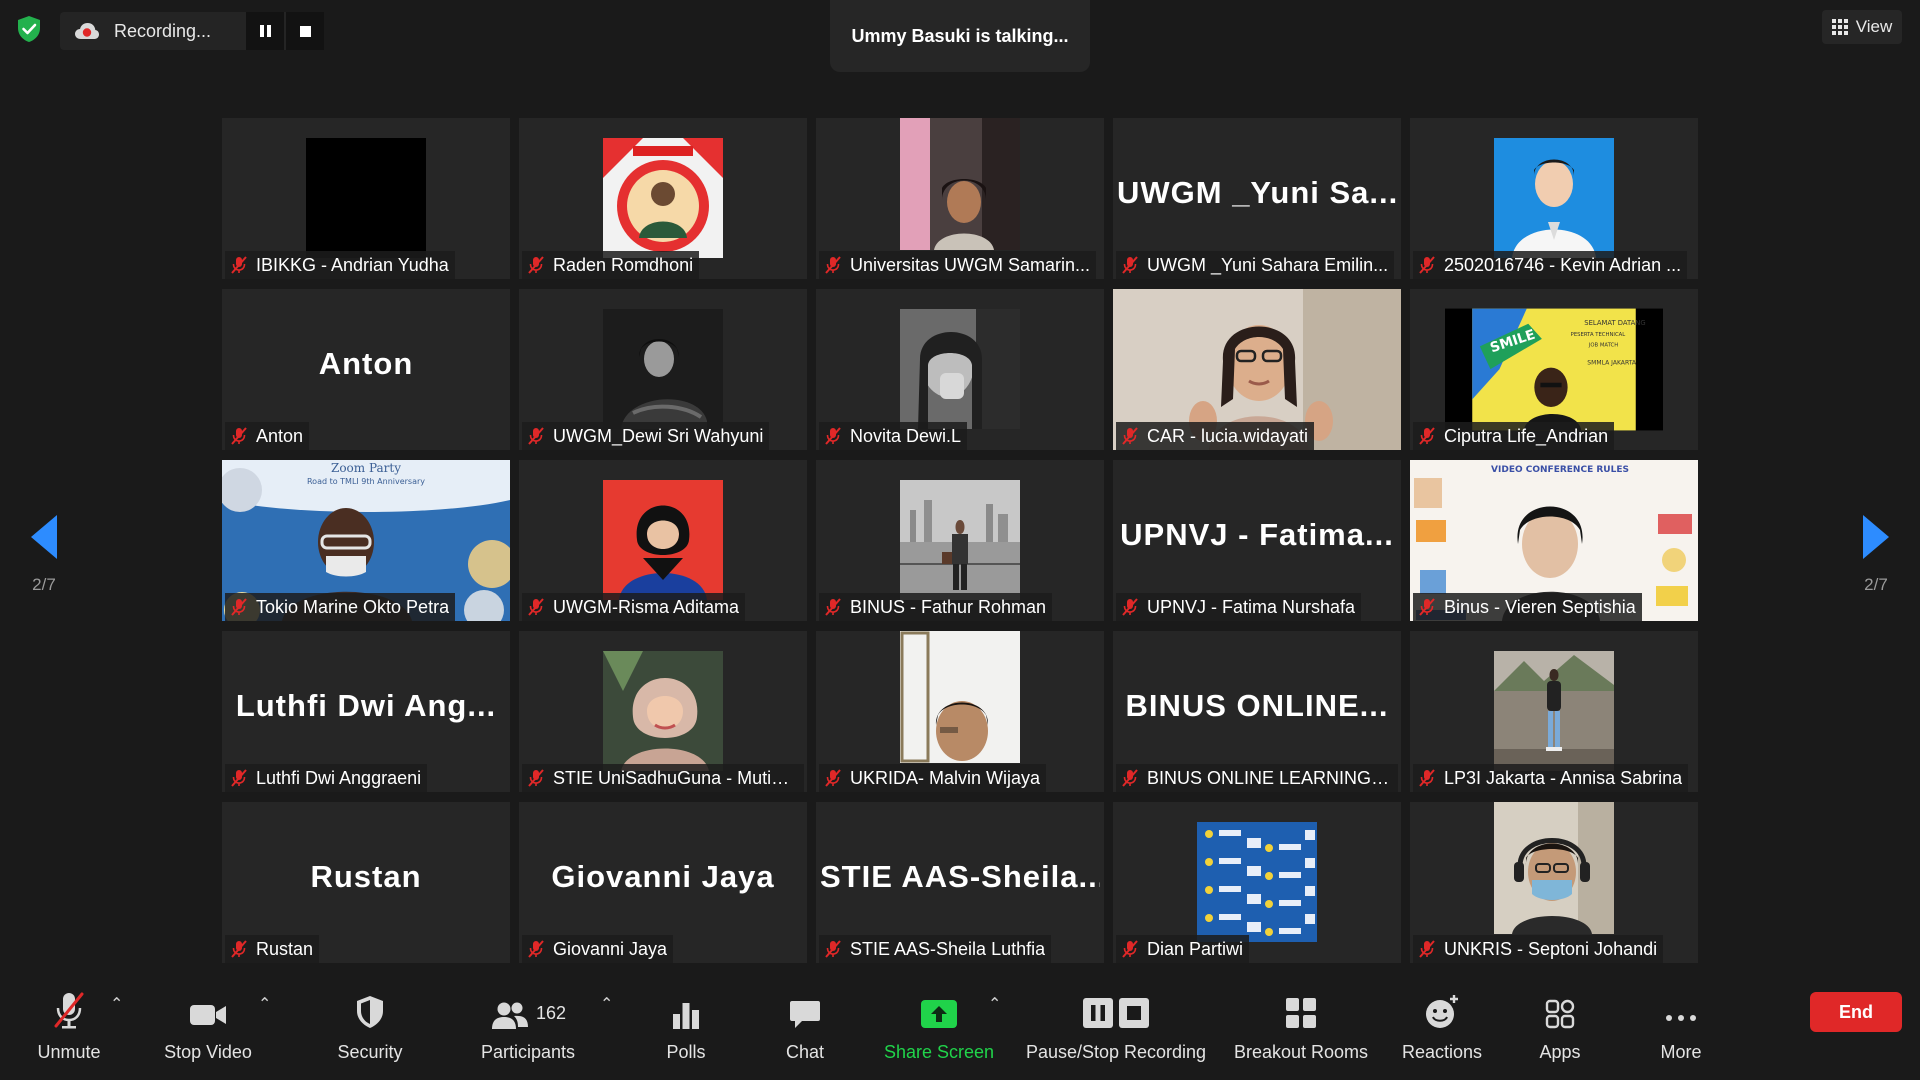 This screenshot has width=1920, height=1080. What do you see at coordinates (1681, 1026) in the screenshot?
I see `more-button: More` at bounding box center [1681, 1026].